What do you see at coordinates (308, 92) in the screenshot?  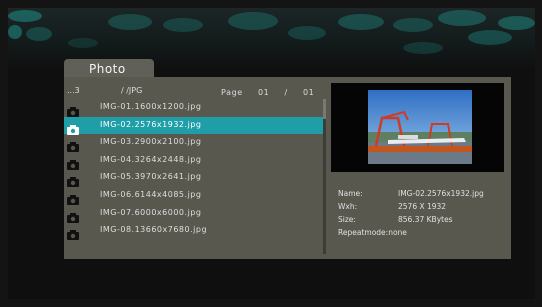 I see `page-total: 01` at bounding box center [308, 92].